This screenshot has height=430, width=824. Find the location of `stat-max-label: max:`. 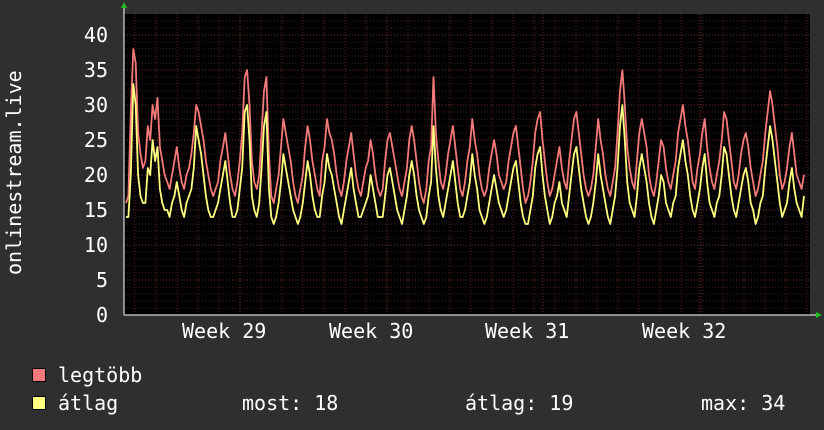

stat-max-label: max: is located at coordinates (725, 403).